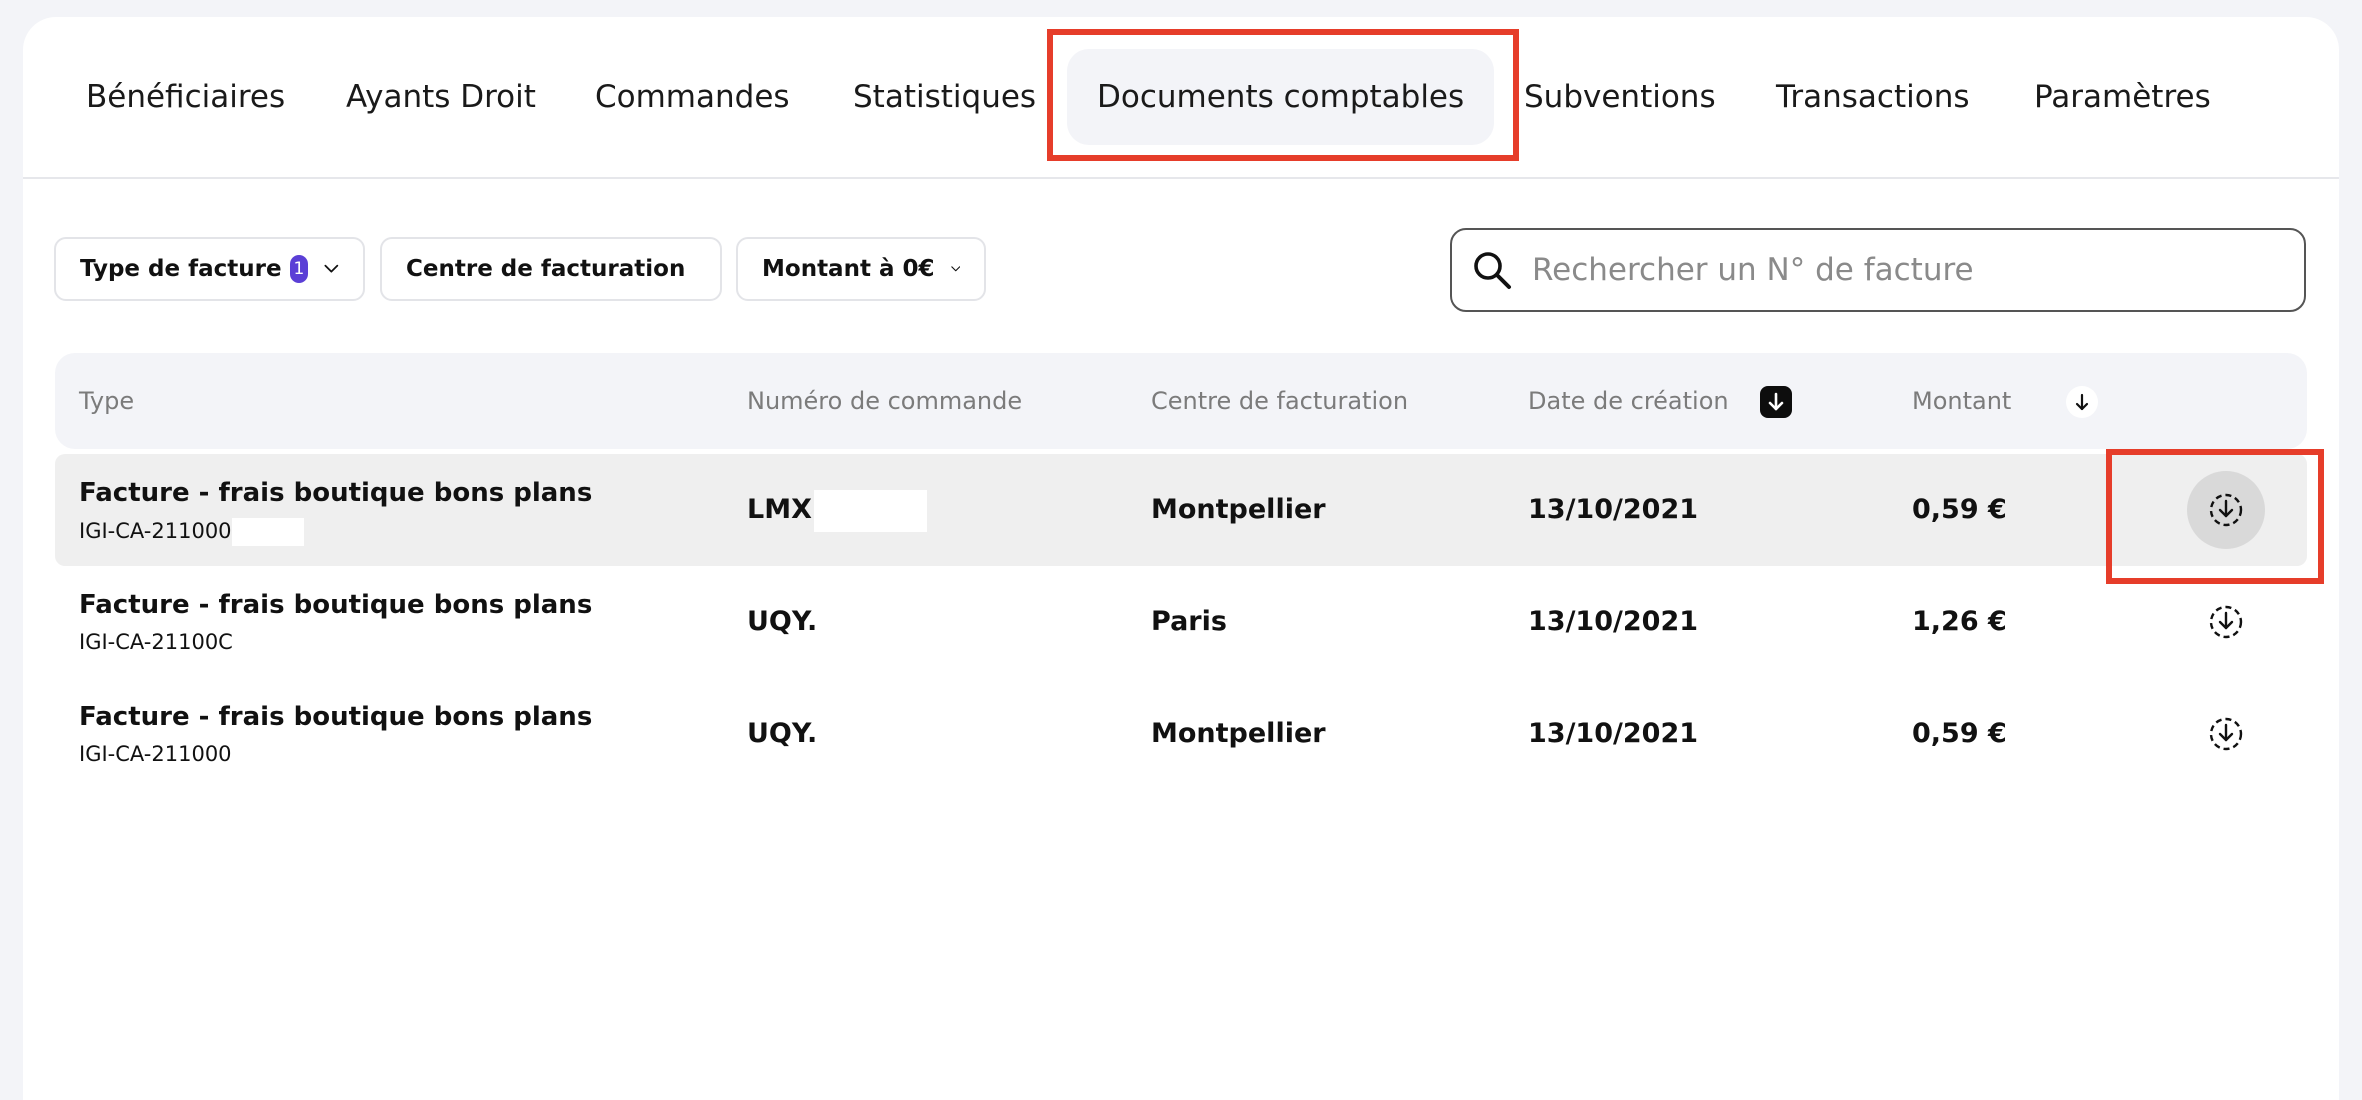  I want to click on tab-ayants-droit: Ayants Droit, so click(441, 97).